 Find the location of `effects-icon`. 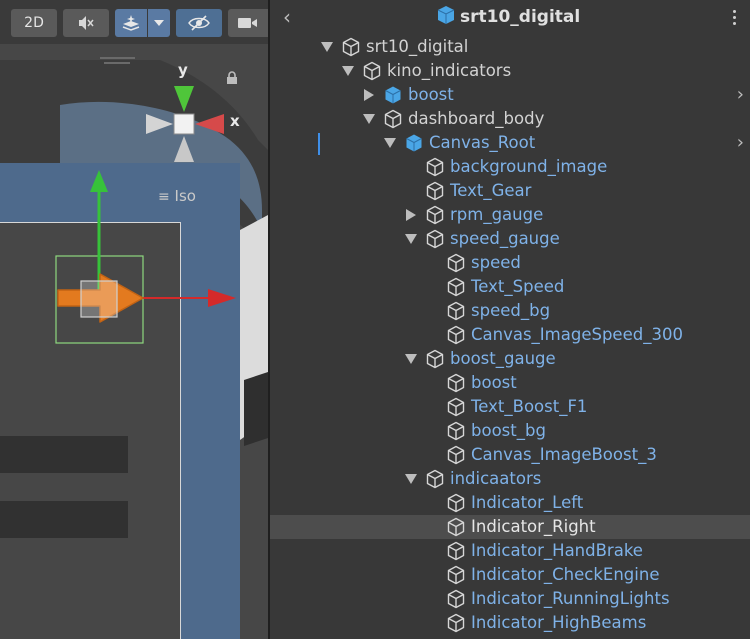

effects-icon is located at coordinates (131, 23).